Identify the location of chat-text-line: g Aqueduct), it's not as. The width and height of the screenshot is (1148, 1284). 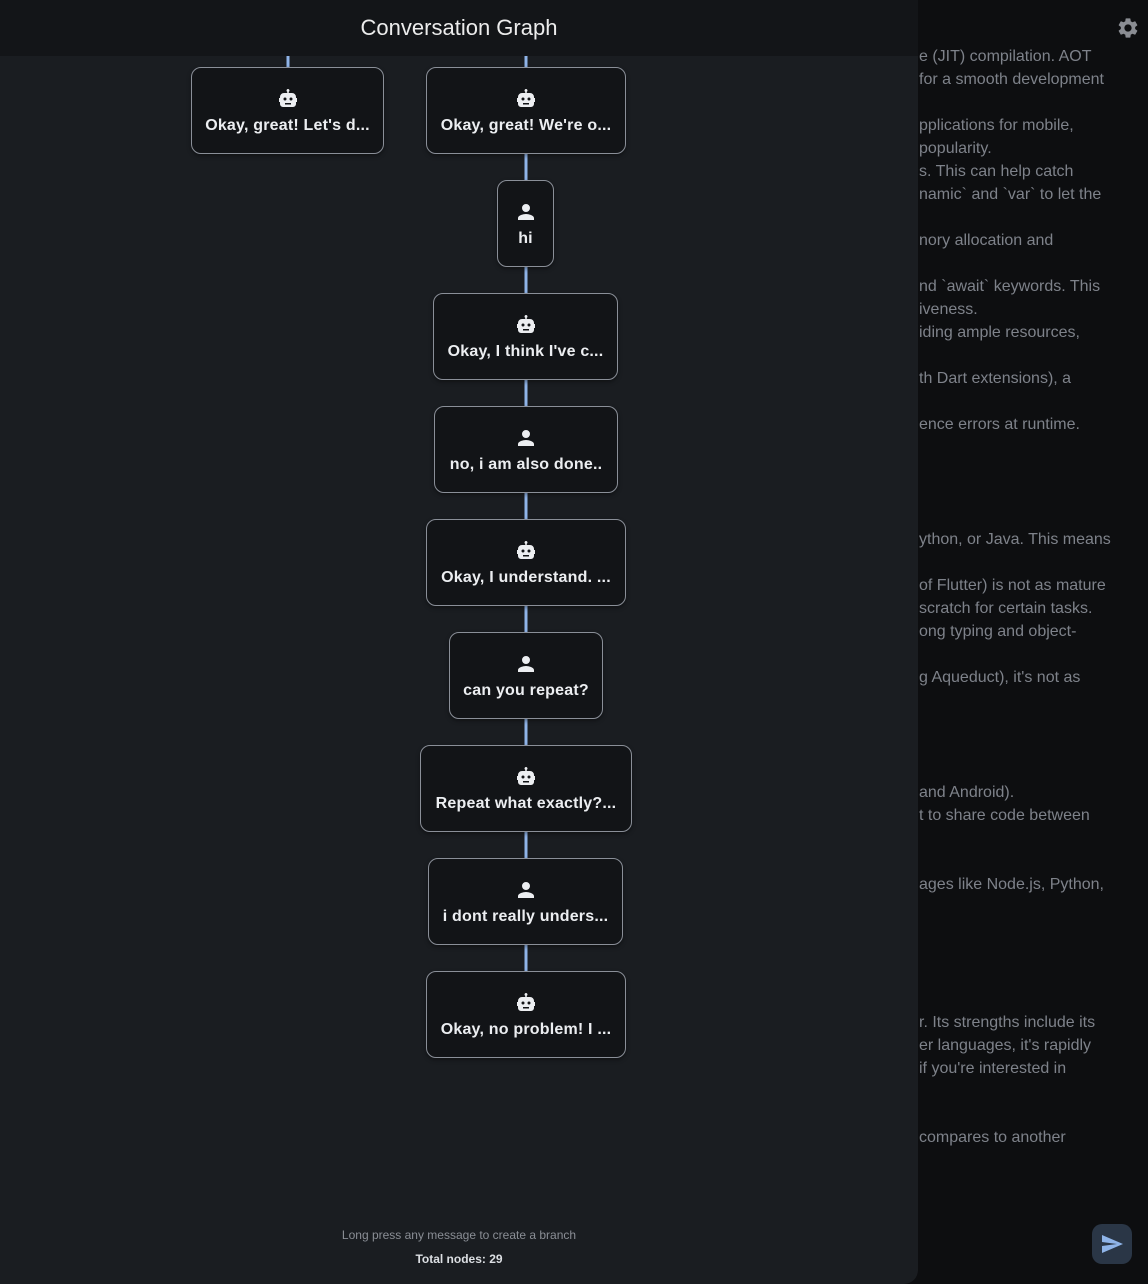
(1000, 677).